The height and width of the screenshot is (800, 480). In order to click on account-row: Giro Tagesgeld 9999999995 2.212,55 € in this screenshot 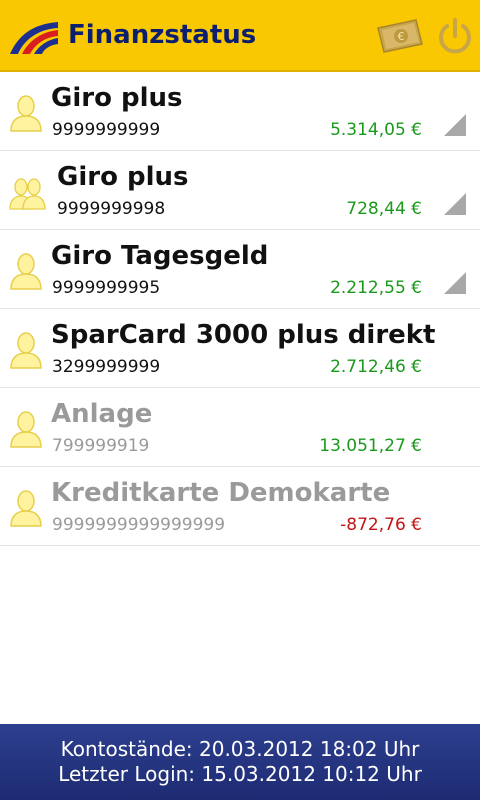, I will do `click(240, 269)`.